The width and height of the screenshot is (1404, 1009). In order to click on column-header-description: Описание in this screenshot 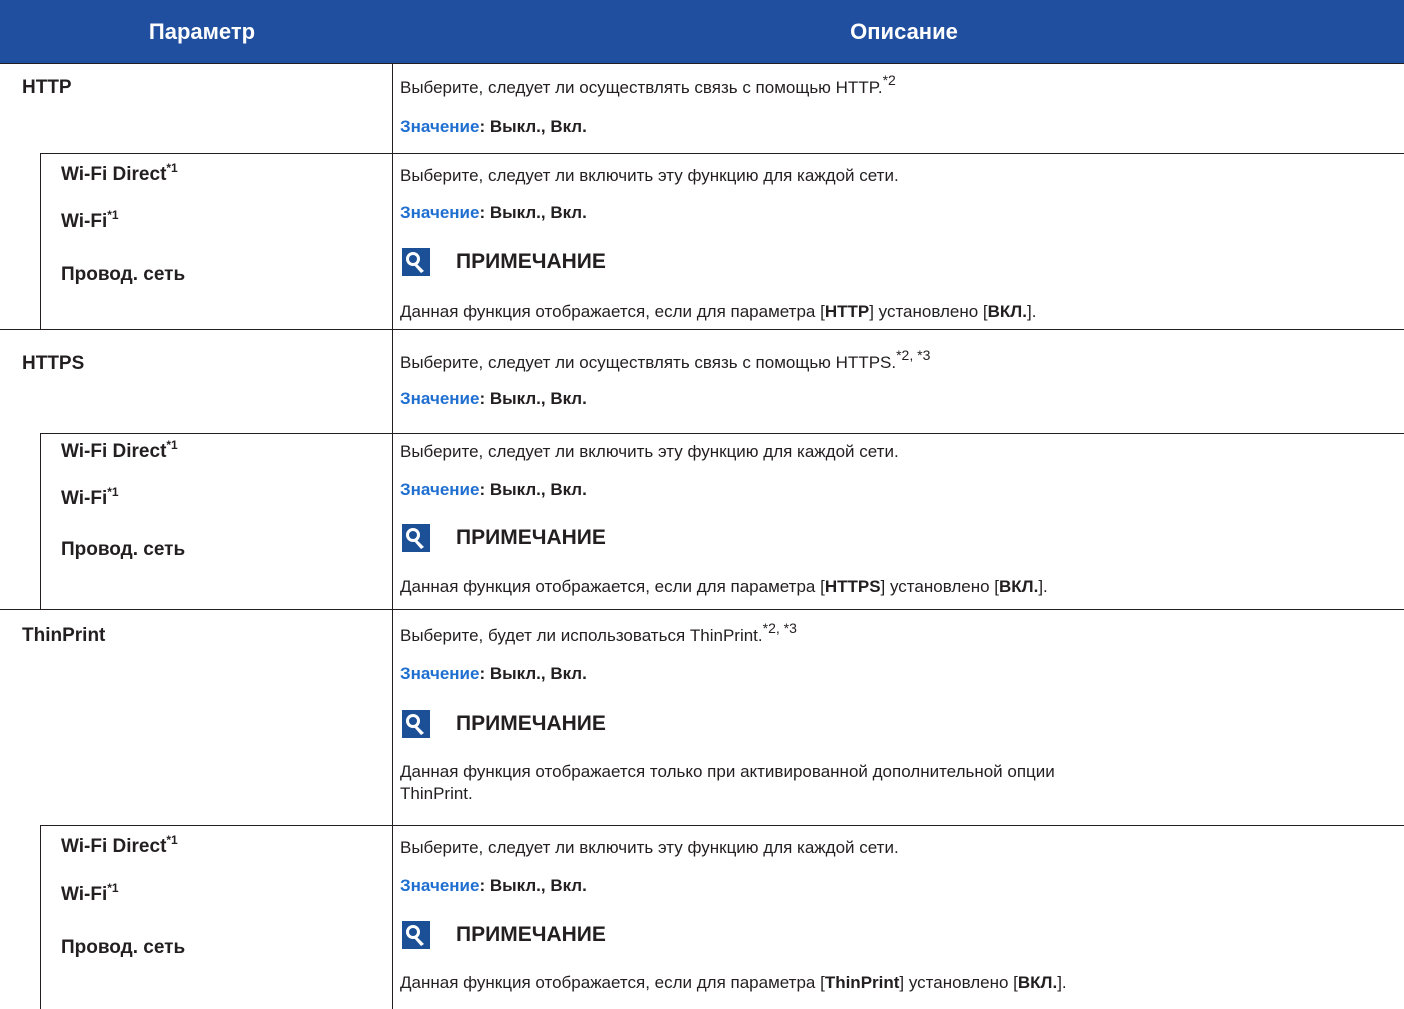, I will do `click(904, 31)`.